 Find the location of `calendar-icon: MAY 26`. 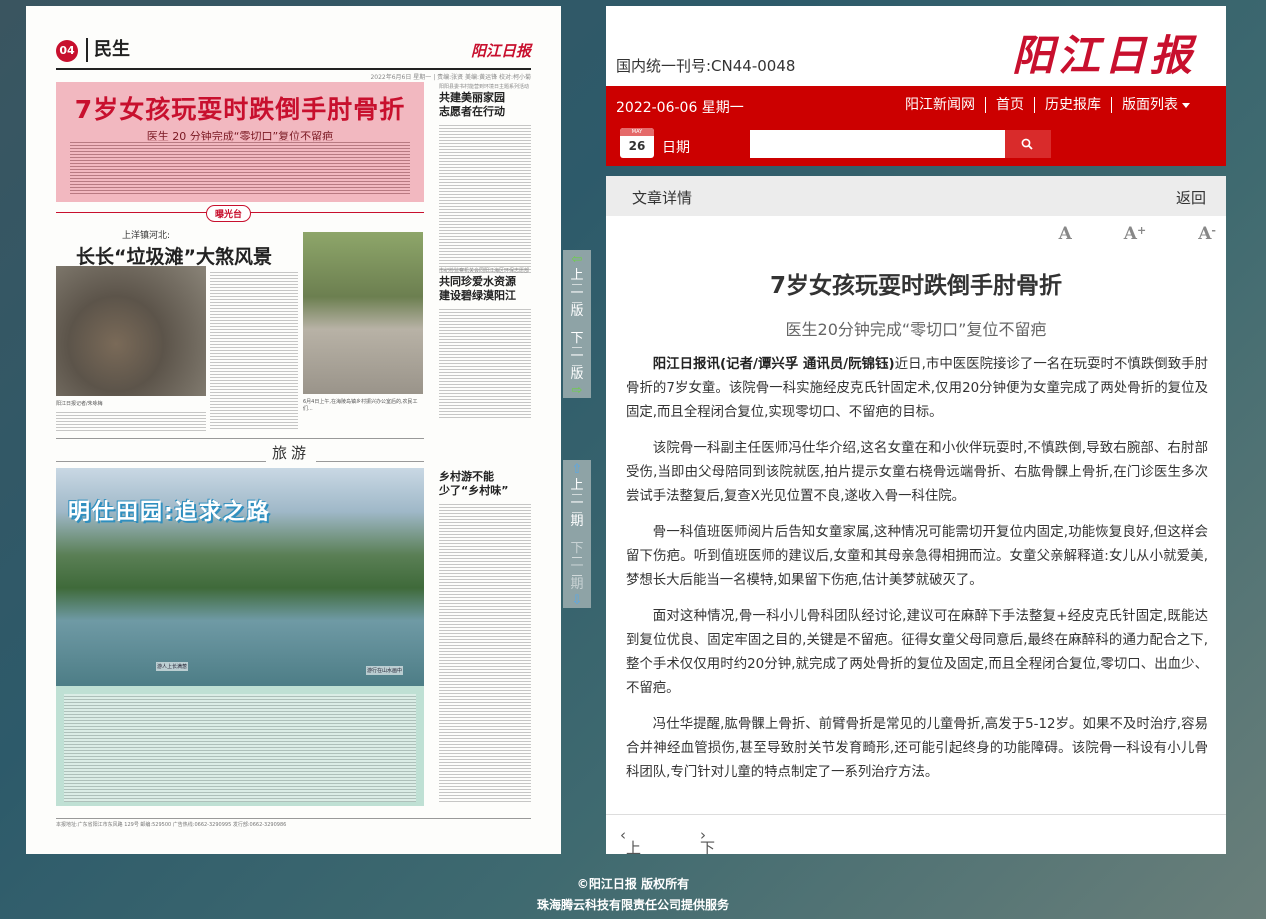

calendar-icon: MAY 26 is located at coordinates (637, 143).